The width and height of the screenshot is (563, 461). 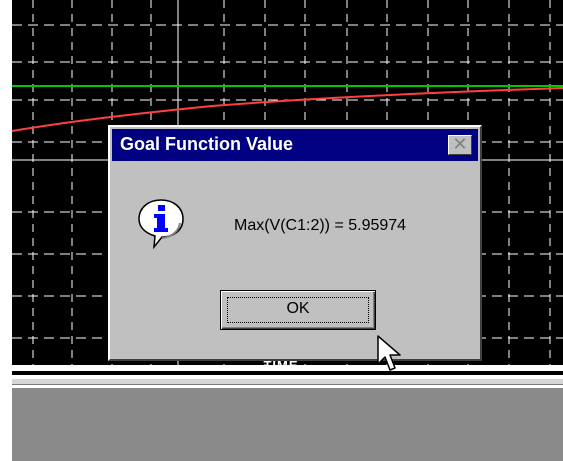 What do you see at coordinates (161, 224) in the screenshot?
I see `info-icon` at bounding box center [161, 224].